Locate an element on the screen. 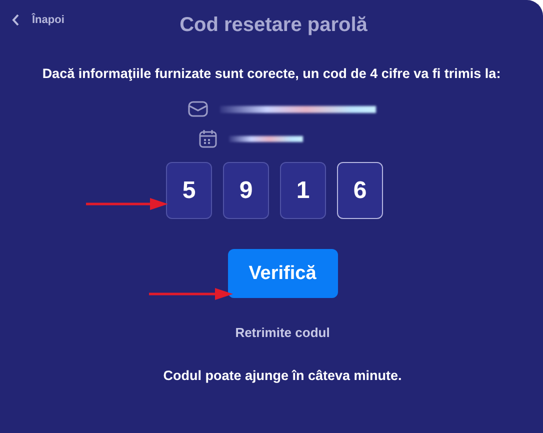  back-button: Înapoi is located at coordinates (38, 20).